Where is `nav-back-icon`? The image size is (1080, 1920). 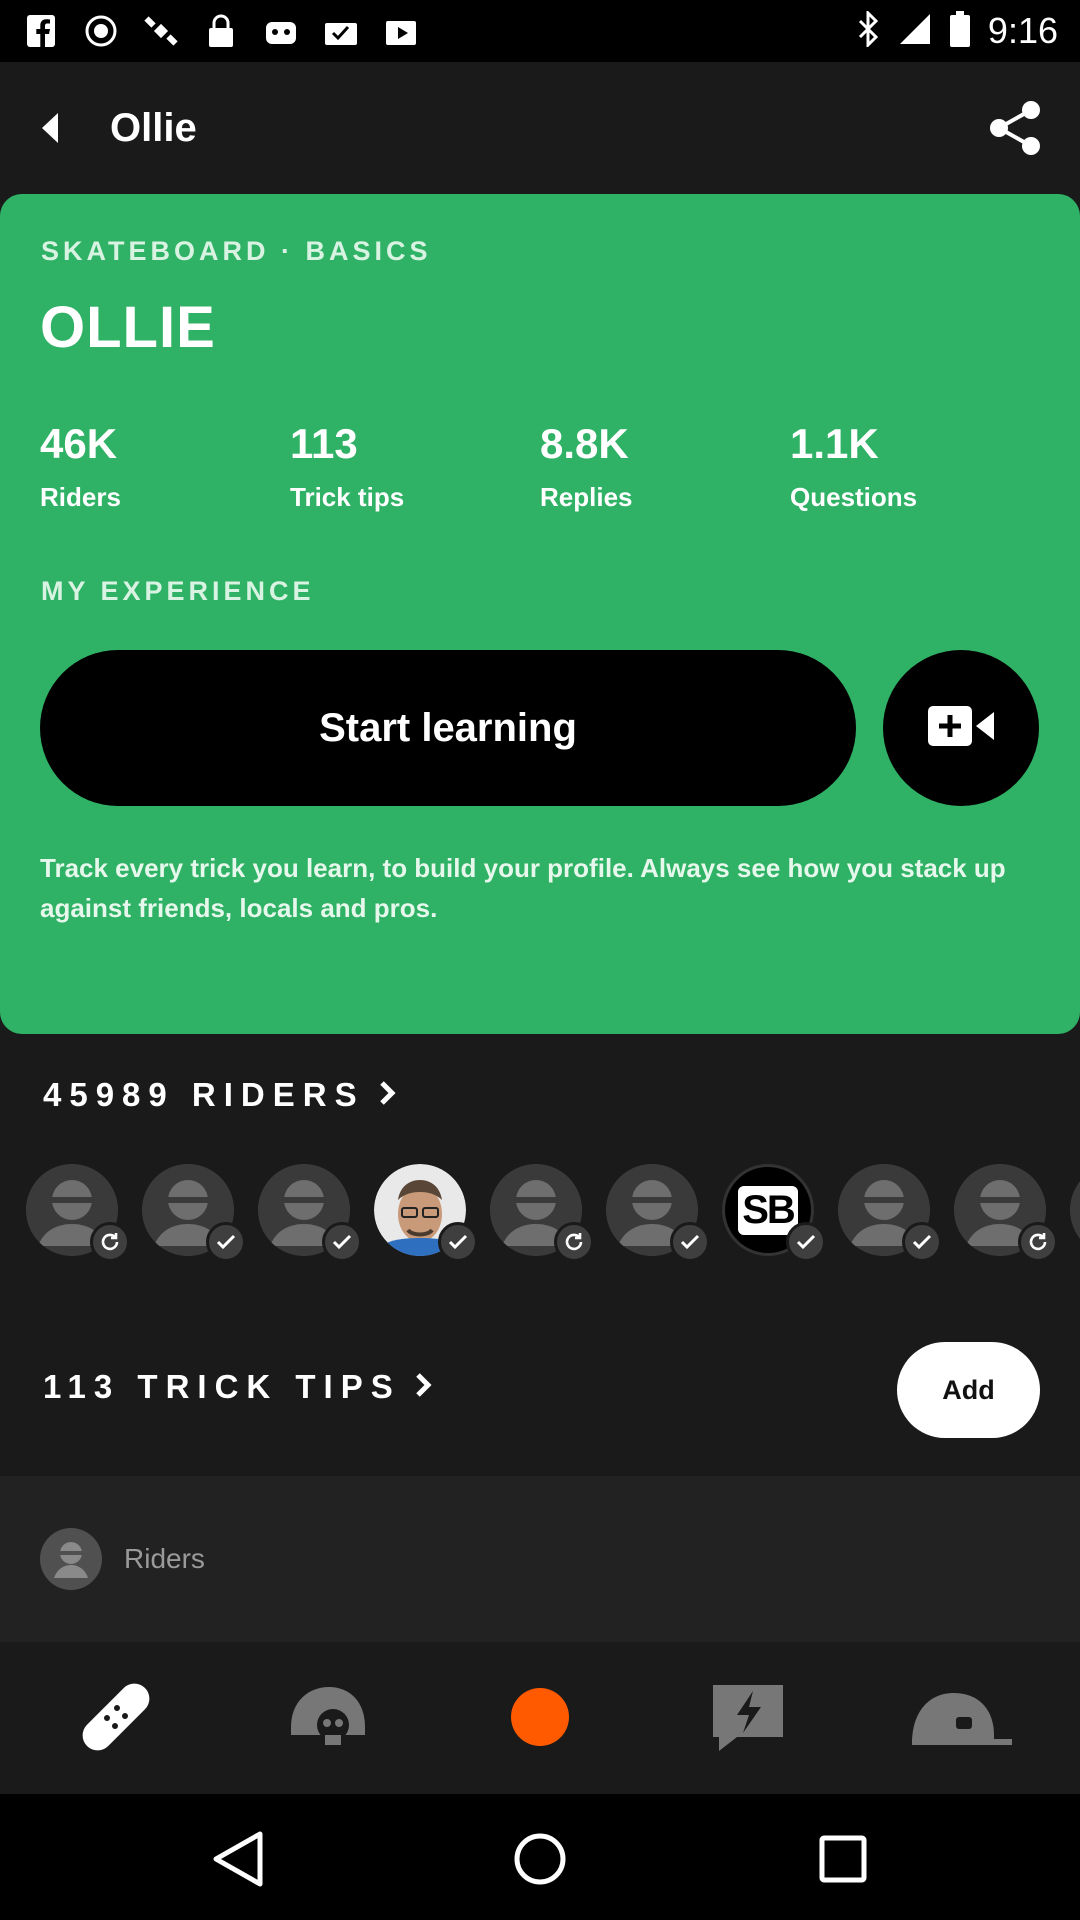 nav-back-icon is located at coordinates (237, 1859).